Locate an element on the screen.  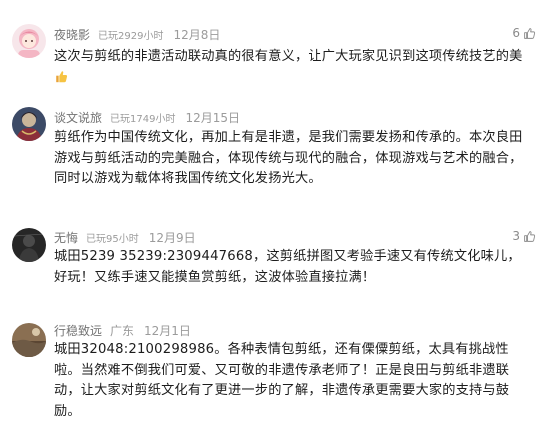
username: 行稳致远 is located at coordinates (78, 330).